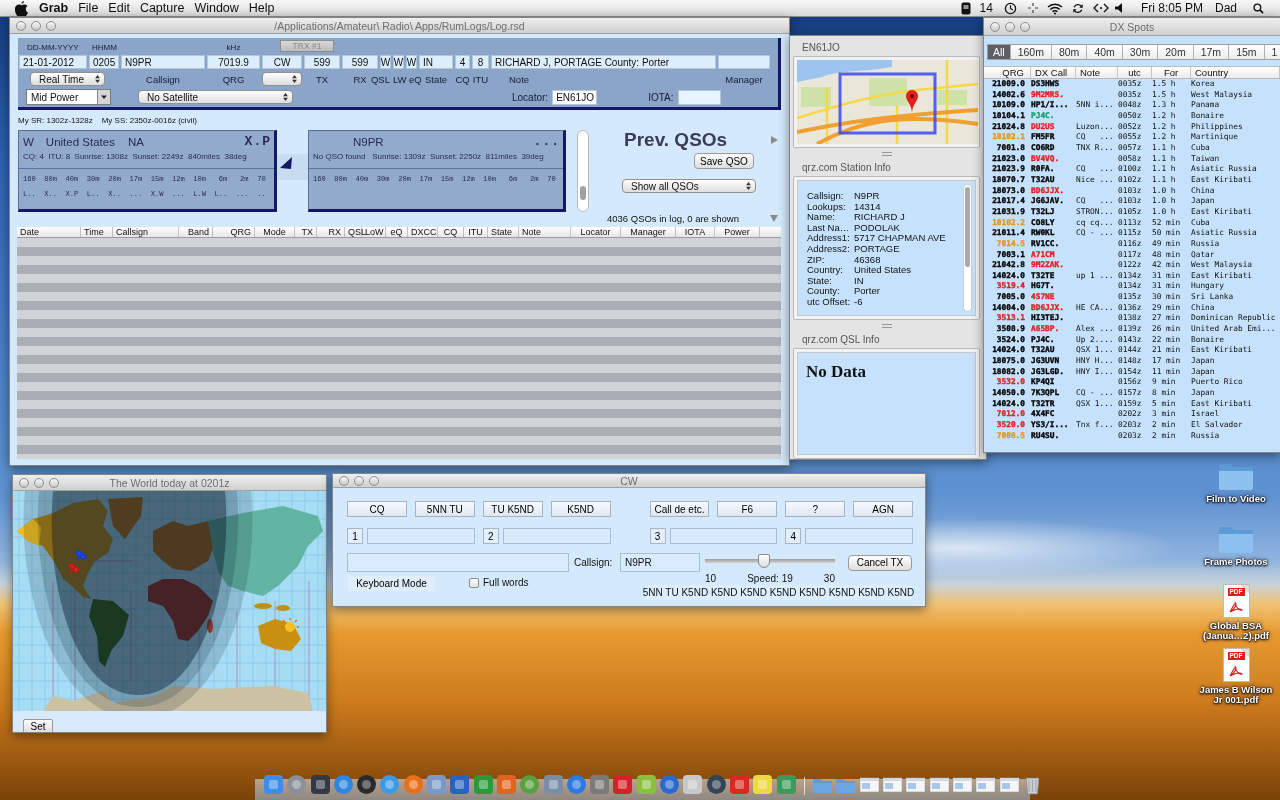 The width and height of the screenshot is (1280, 800). I want to click on macro-button: ?, so click(815, 509).